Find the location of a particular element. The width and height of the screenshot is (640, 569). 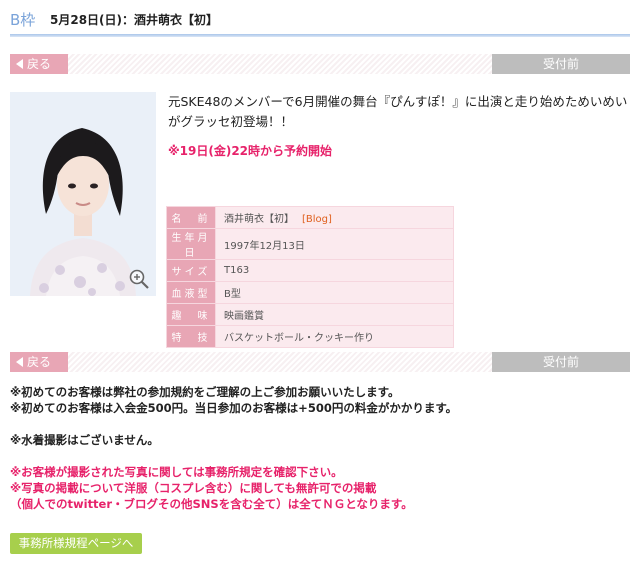

profile-value: 映画鑑賞 is located at coordinates (334, 314).